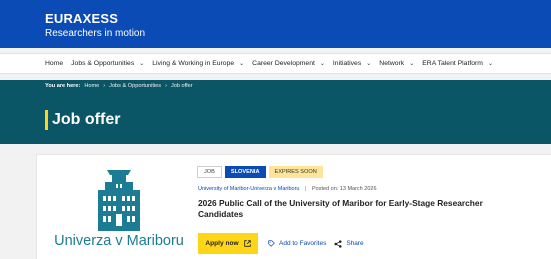  I want to click on nav-item-home: Home, so click(54, 63).